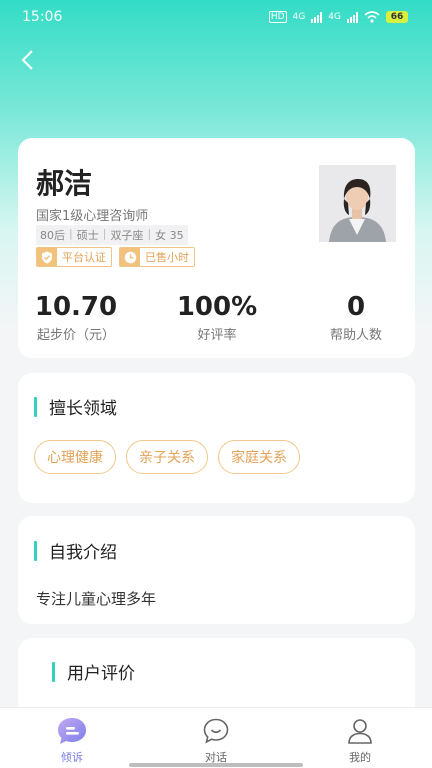  I want to click on reviews-title-text: 用户评价, so click(101, 674).